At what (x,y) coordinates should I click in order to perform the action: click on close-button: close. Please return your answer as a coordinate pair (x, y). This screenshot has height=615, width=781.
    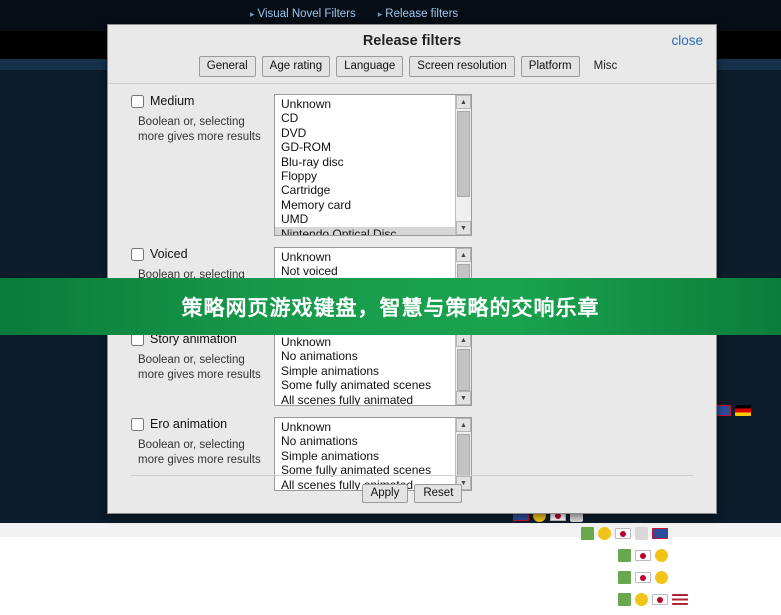
    Looking at the image, I should click on (687, 40).